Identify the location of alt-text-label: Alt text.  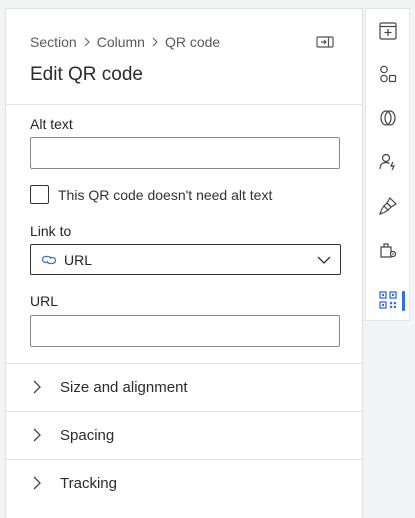
(51, 124).